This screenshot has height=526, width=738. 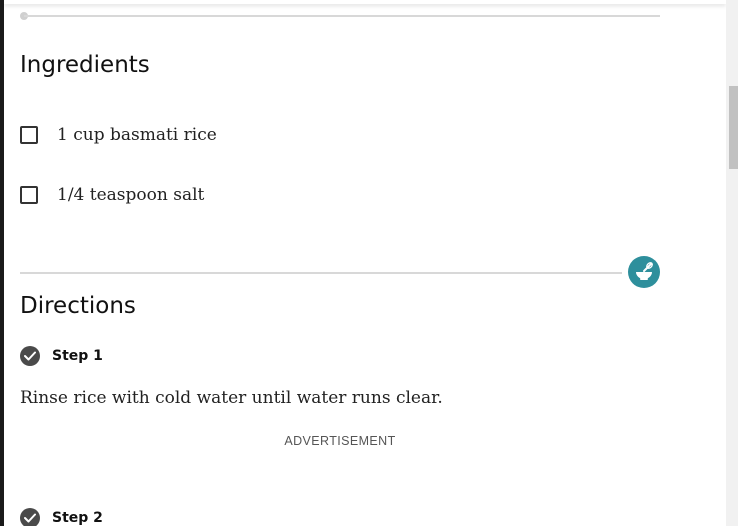 I want to click on directions-heading: Directions, so click(x=78, y=306).